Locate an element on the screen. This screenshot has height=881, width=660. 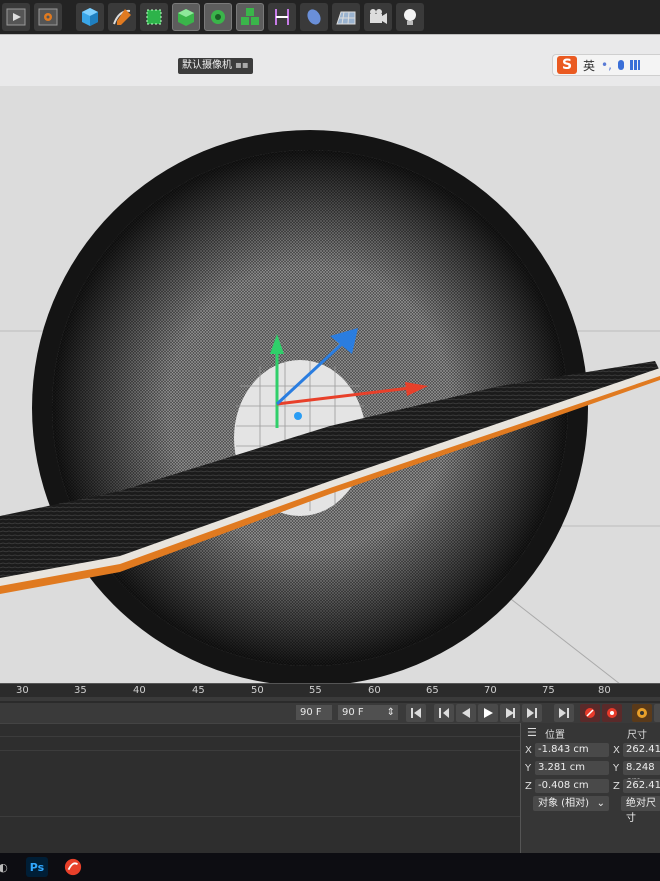
camera-label: 默认摄像机 ▪▪ is located at coordinates (215, 66).